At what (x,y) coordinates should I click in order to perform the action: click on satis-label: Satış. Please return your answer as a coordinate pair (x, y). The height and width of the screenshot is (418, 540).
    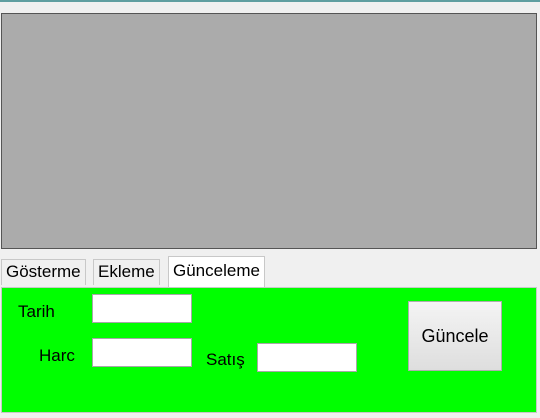
    Looking at the image, I should click on (225, 359).